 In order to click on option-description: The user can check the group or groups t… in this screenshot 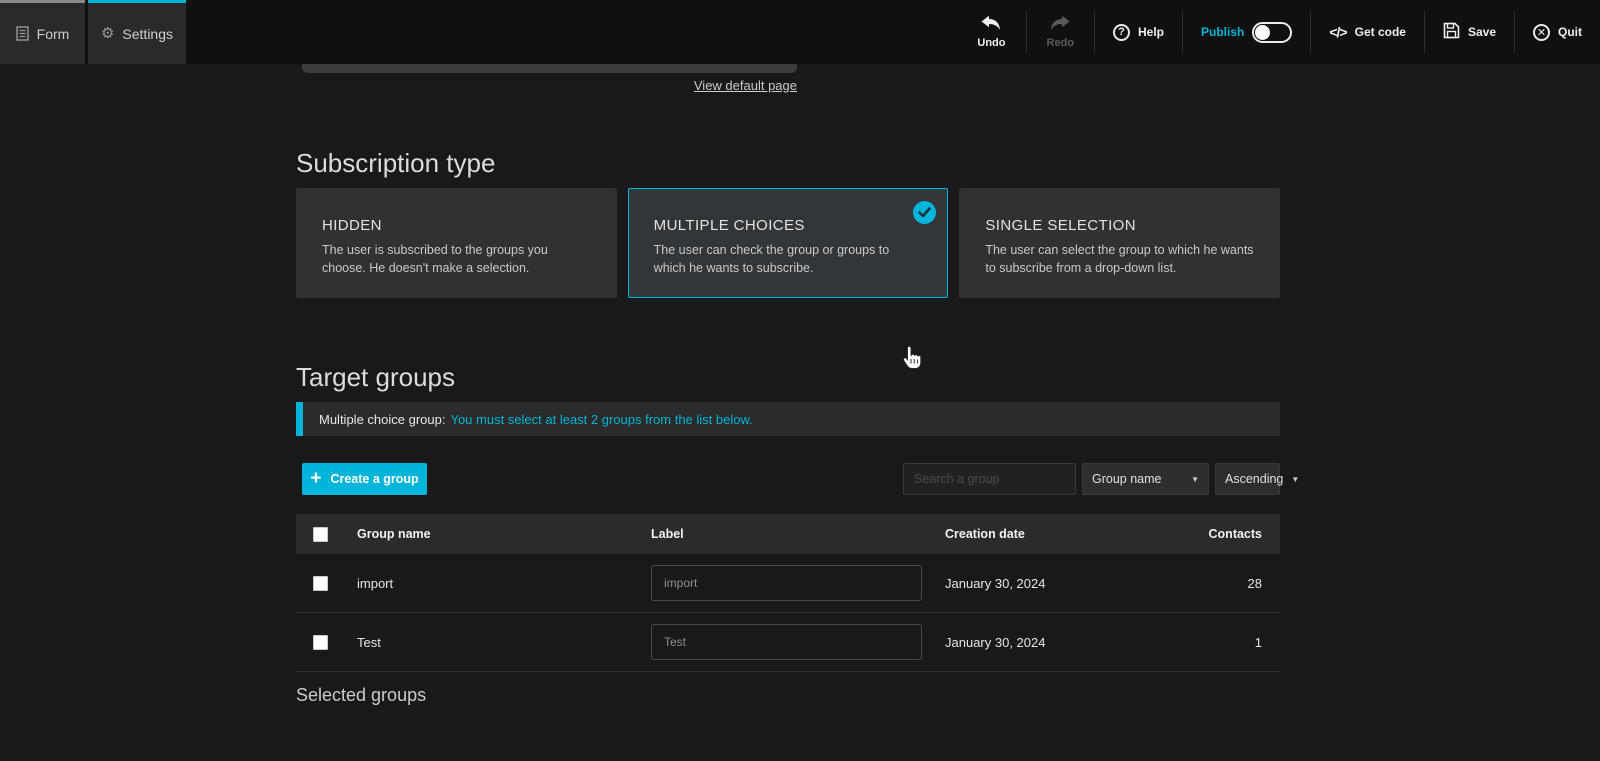, I will do `click(771, 259)`.